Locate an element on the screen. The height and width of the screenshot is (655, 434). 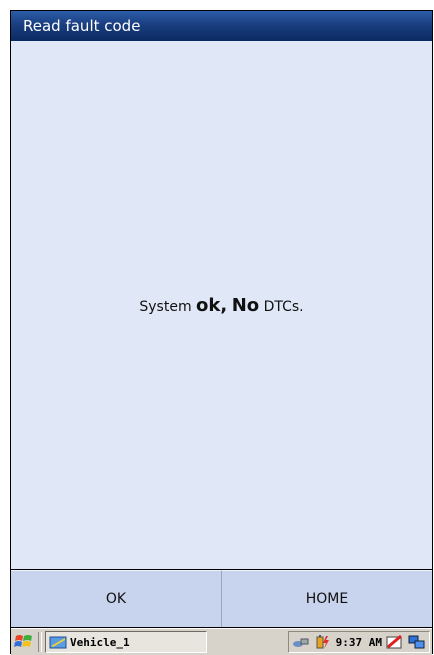
button-row: OK HOME is located at coordinates (221, 598).